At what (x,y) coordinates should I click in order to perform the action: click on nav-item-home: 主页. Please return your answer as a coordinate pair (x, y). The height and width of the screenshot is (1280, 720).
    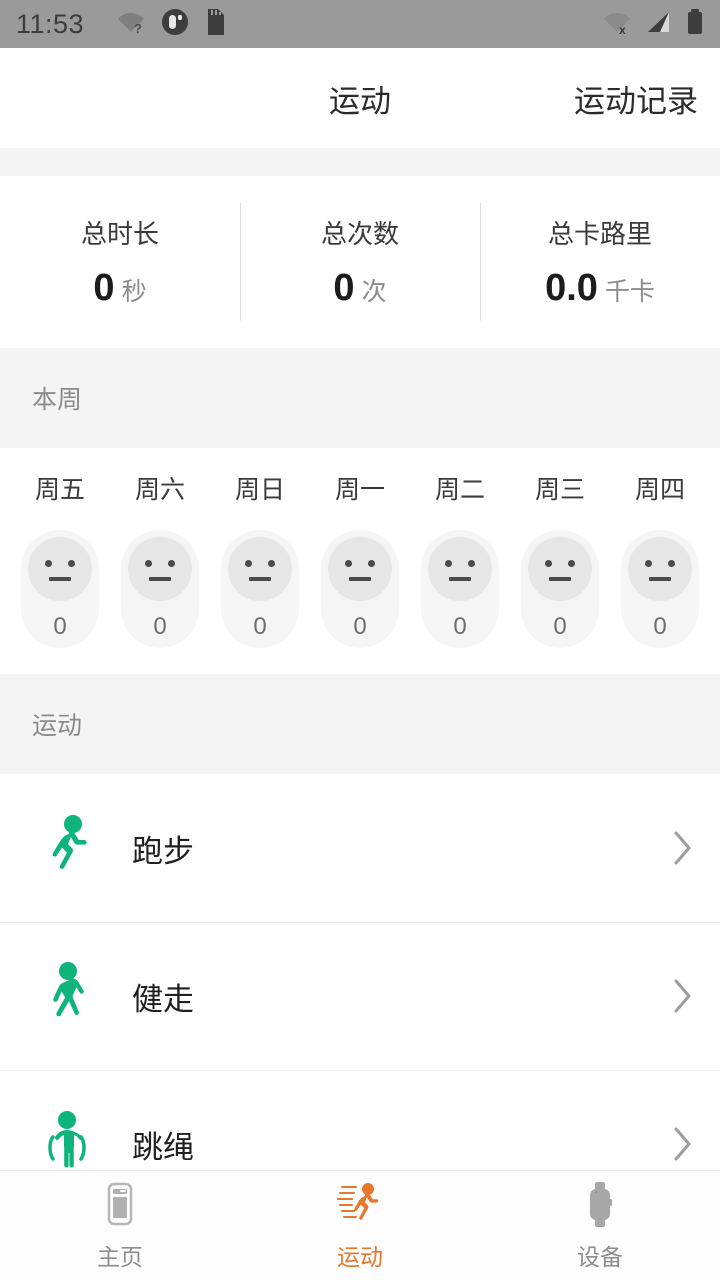
    Looking at the image, I should click on (120, 1225).